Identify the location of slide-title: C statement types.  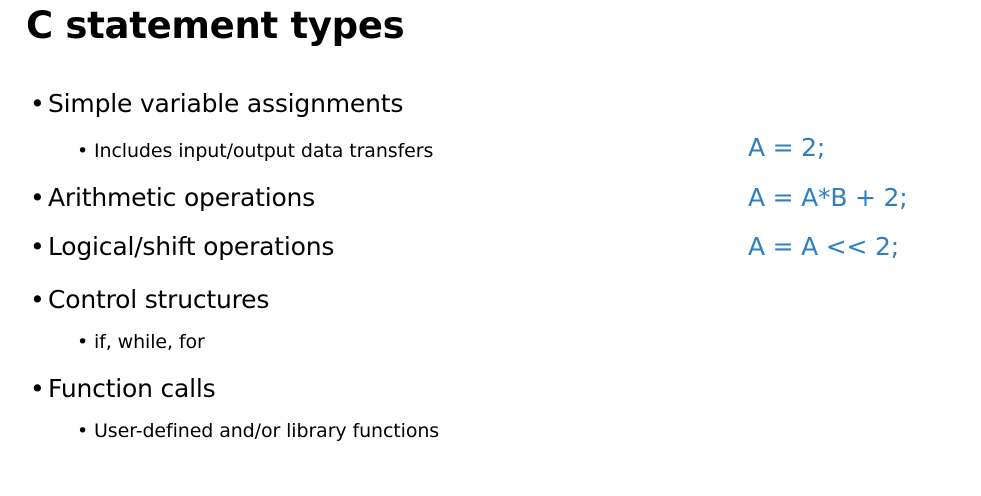
(215, 25).